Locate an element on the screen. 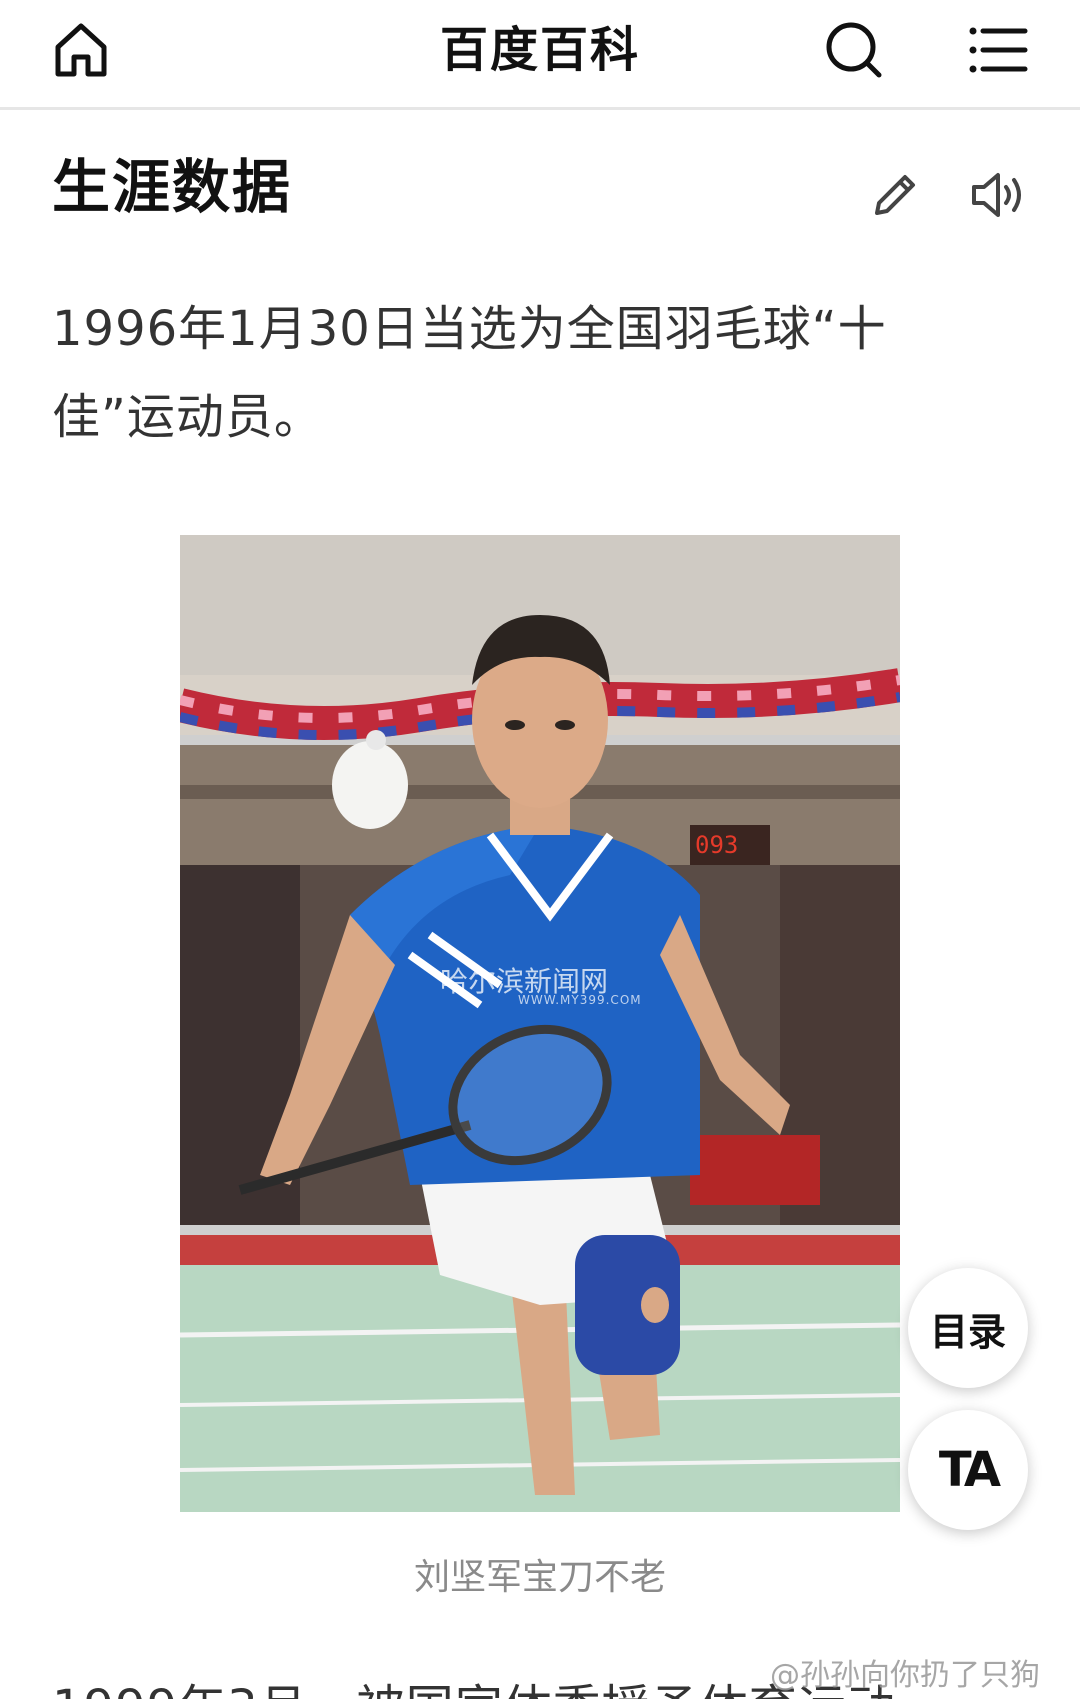 The height and width of the screenshot is (1699, 1080). edit-button is located at coordinates (895, 195).